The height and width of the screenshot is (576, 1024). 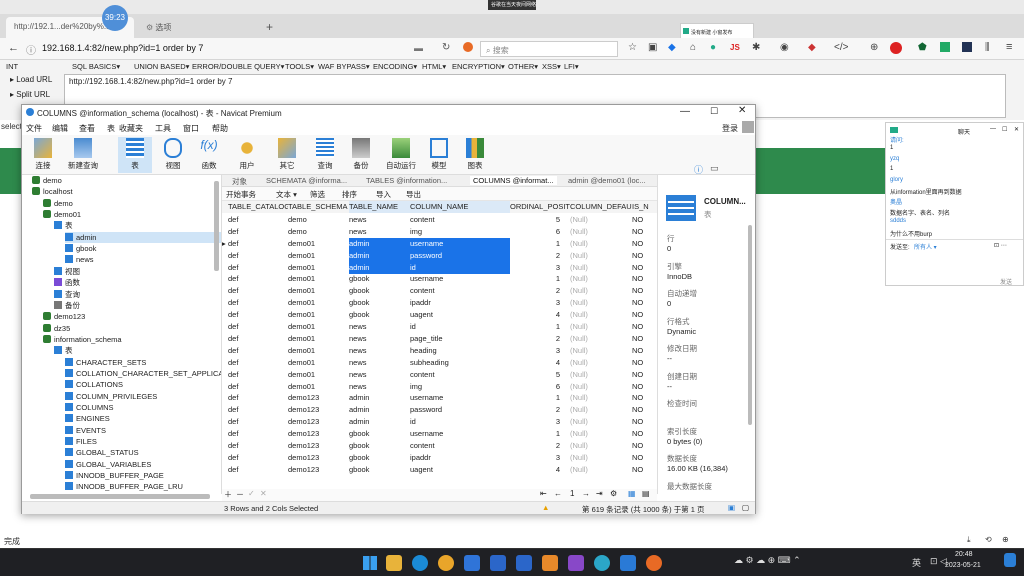 I want to click on next-page-button: →, so click(x=586, y=493).